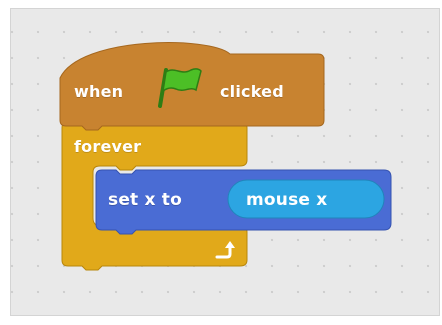  What do you see at coordinates (252, 91) in the screenshot?
I see `hat-label-clicked: clicked` at bounding box center [252, 91].